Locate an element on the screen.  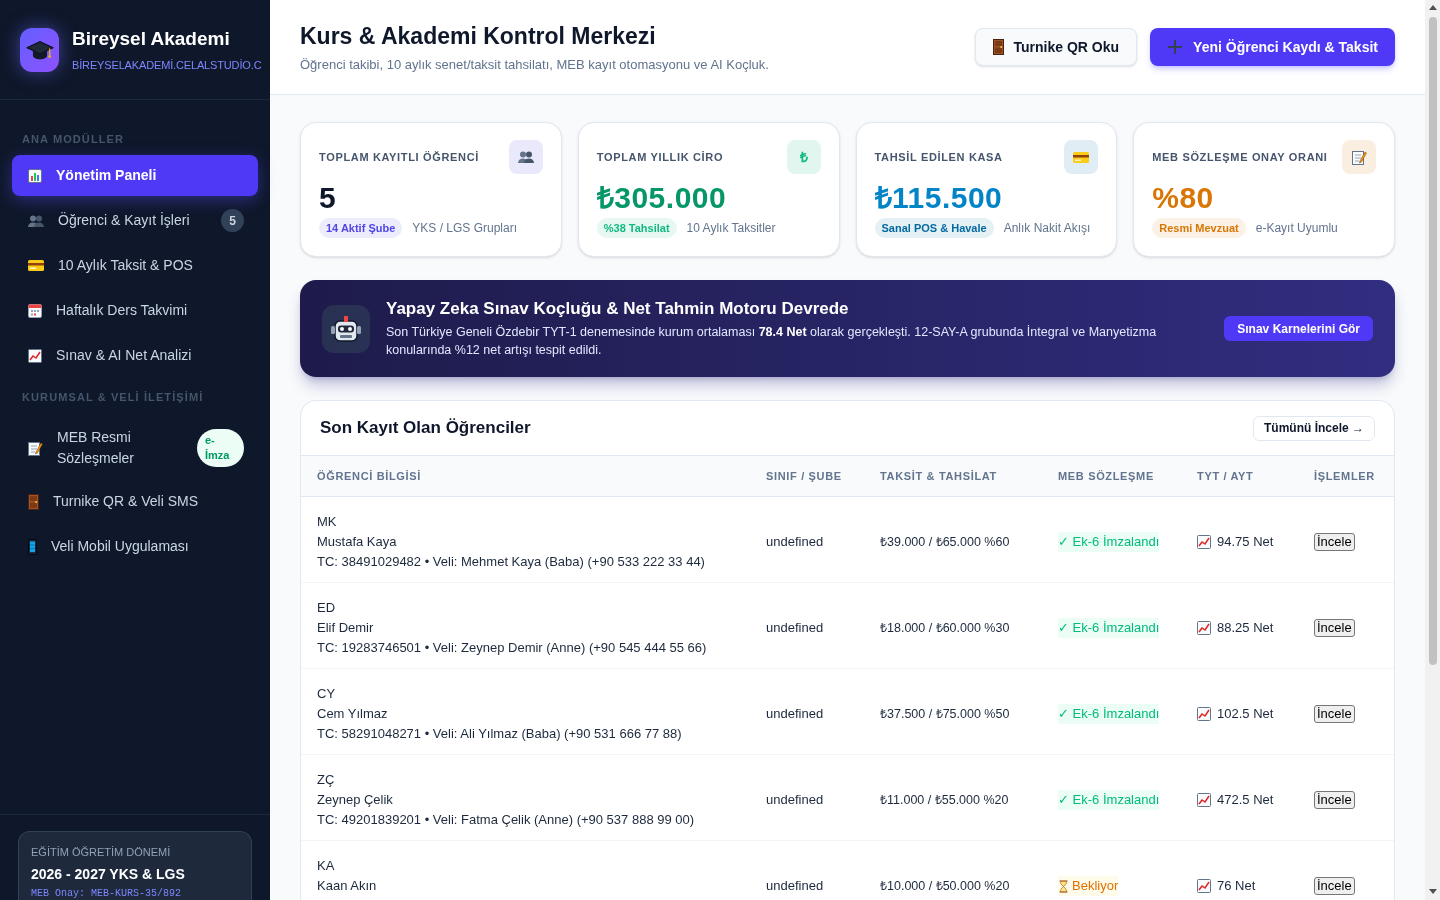
term-label: EĞİTİM ÖĞRETİM DÖNEMİ is located at coordinates (101, 852).